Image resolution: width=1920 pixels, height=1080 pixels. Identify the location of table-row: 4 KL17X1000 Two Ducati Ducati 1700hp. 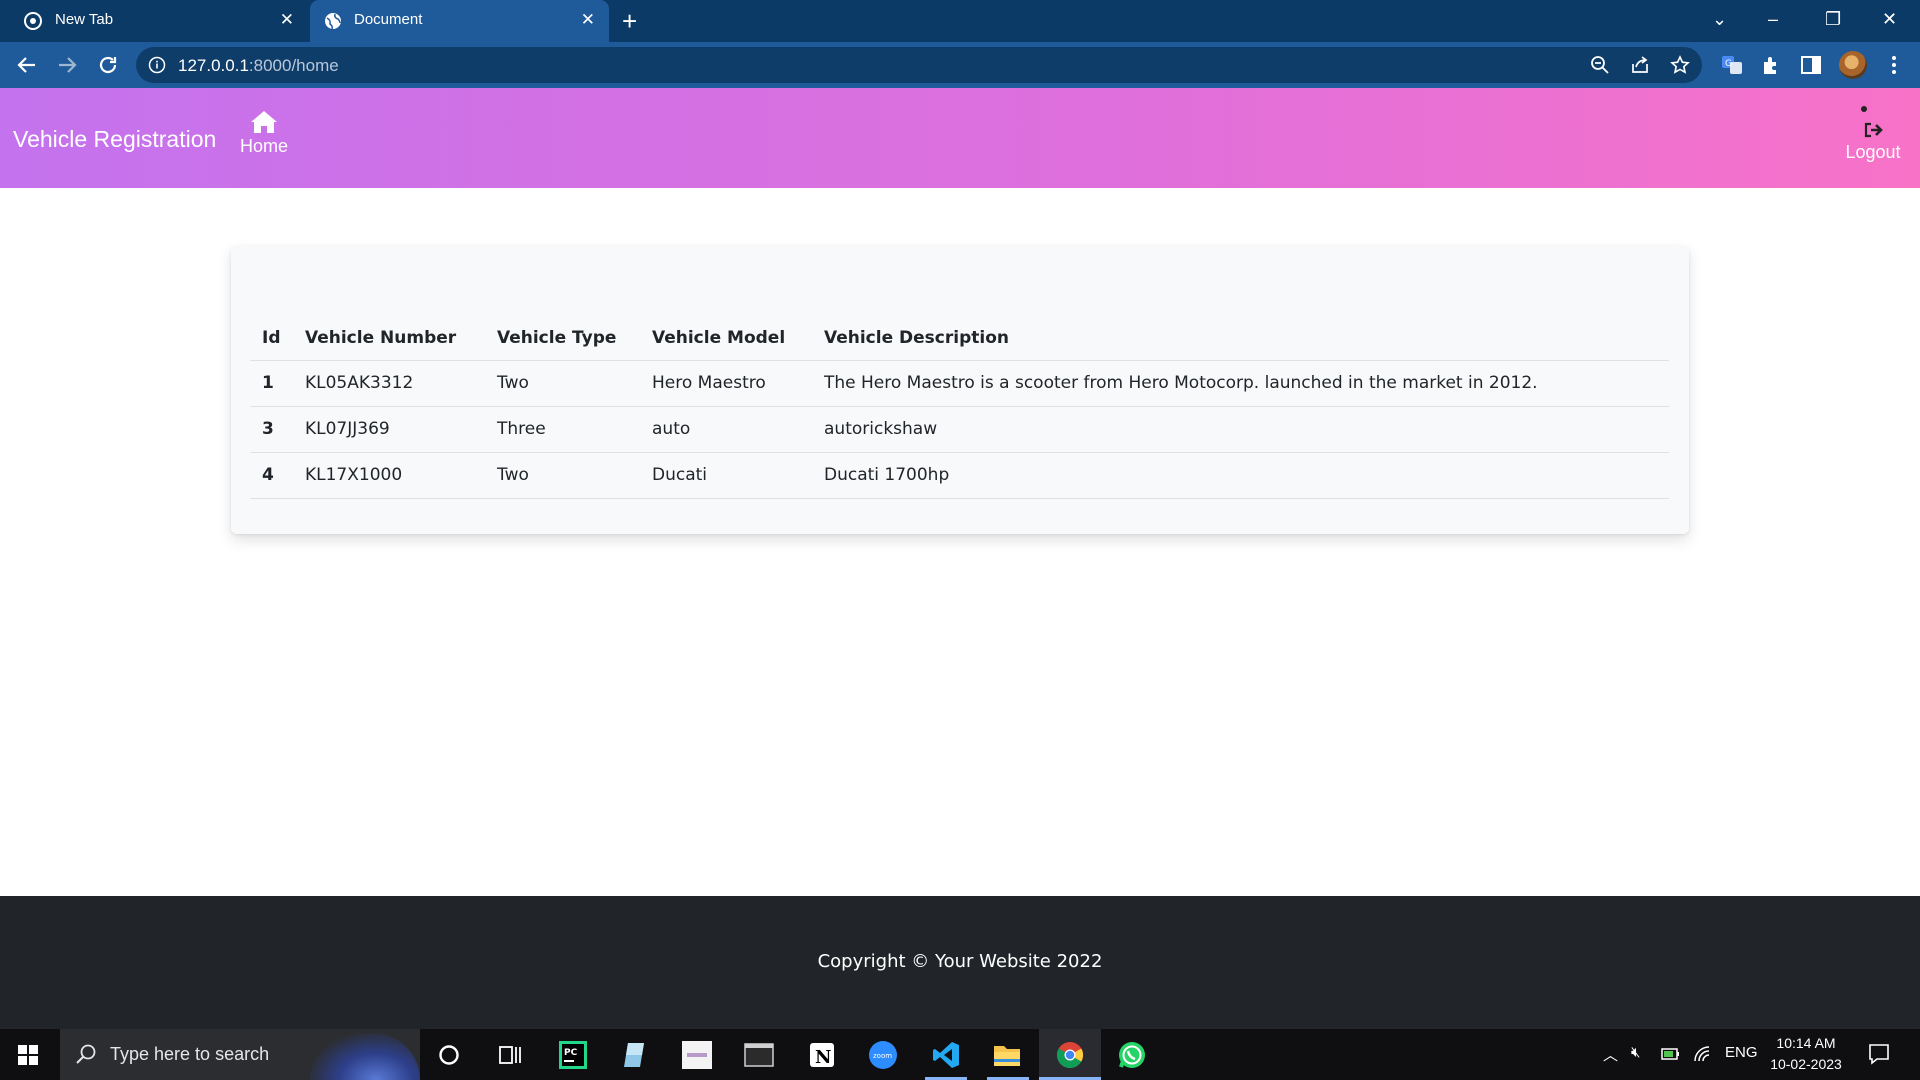
(959, 475).